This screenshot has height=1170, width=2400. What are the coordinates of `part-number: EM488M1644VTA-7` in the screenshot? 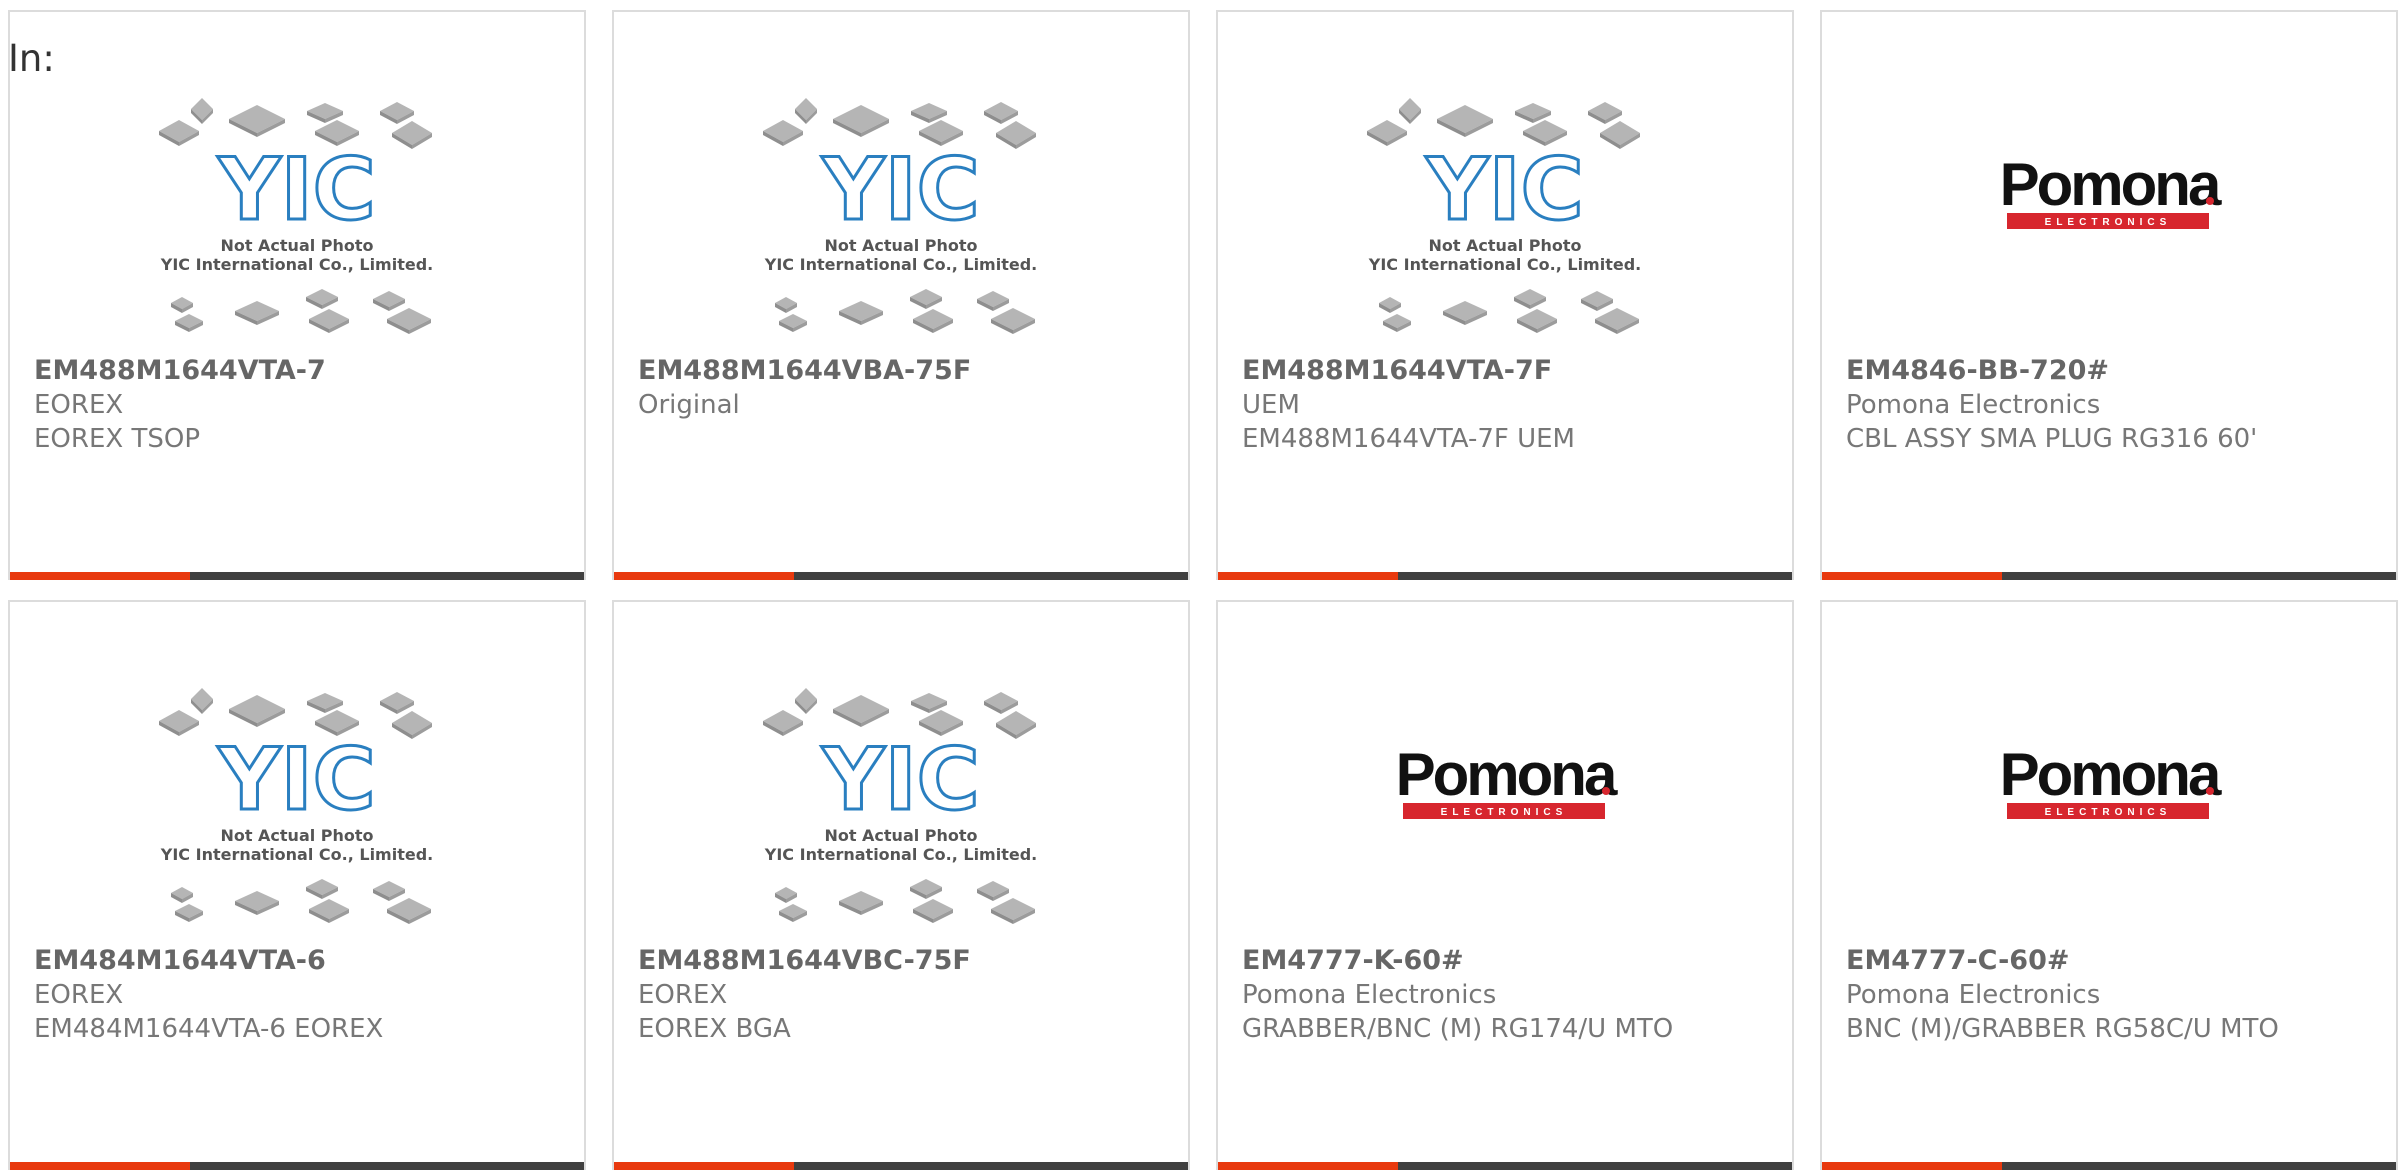 It's located at (299, 371).